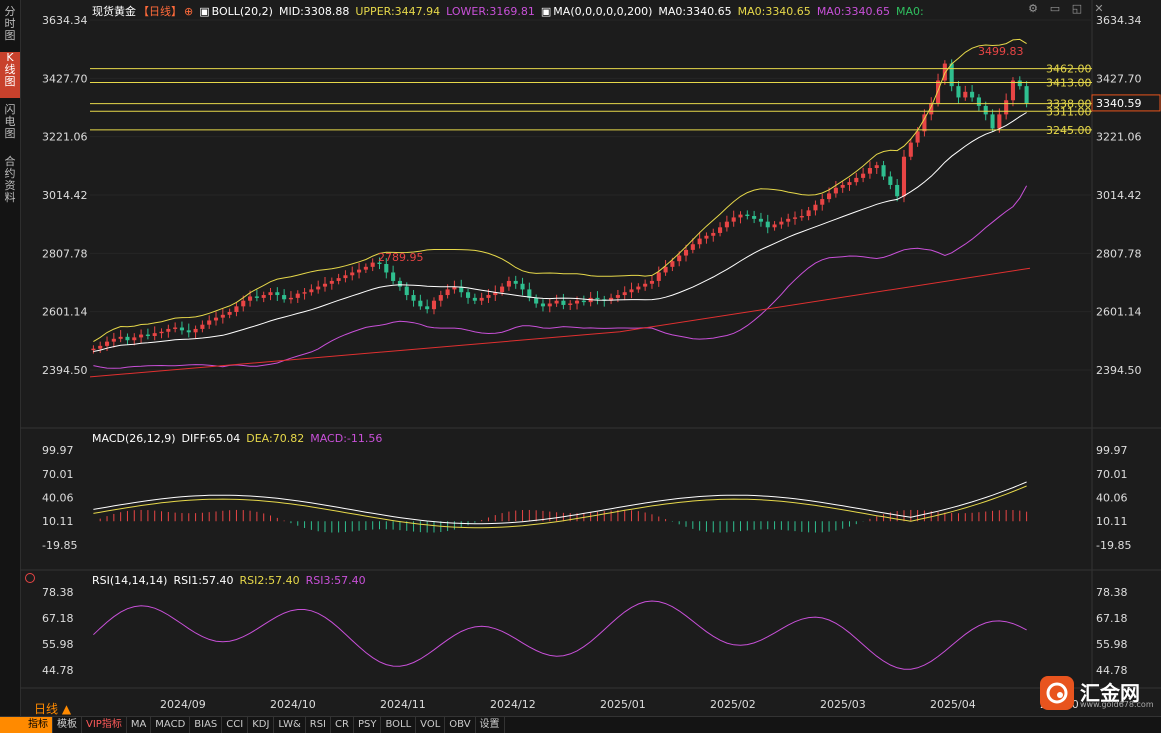  I want to click on ma-checkbox-icon: ▣, so click(546, 11).